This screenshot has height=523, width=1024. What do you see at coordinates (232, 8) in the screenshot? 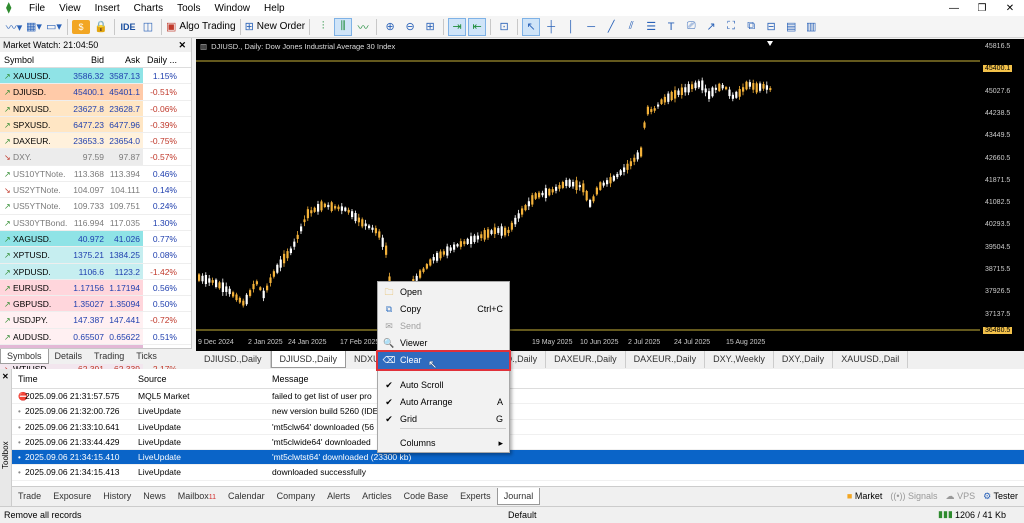
I see `menu-window: Window` at bounding box center [232, 8].